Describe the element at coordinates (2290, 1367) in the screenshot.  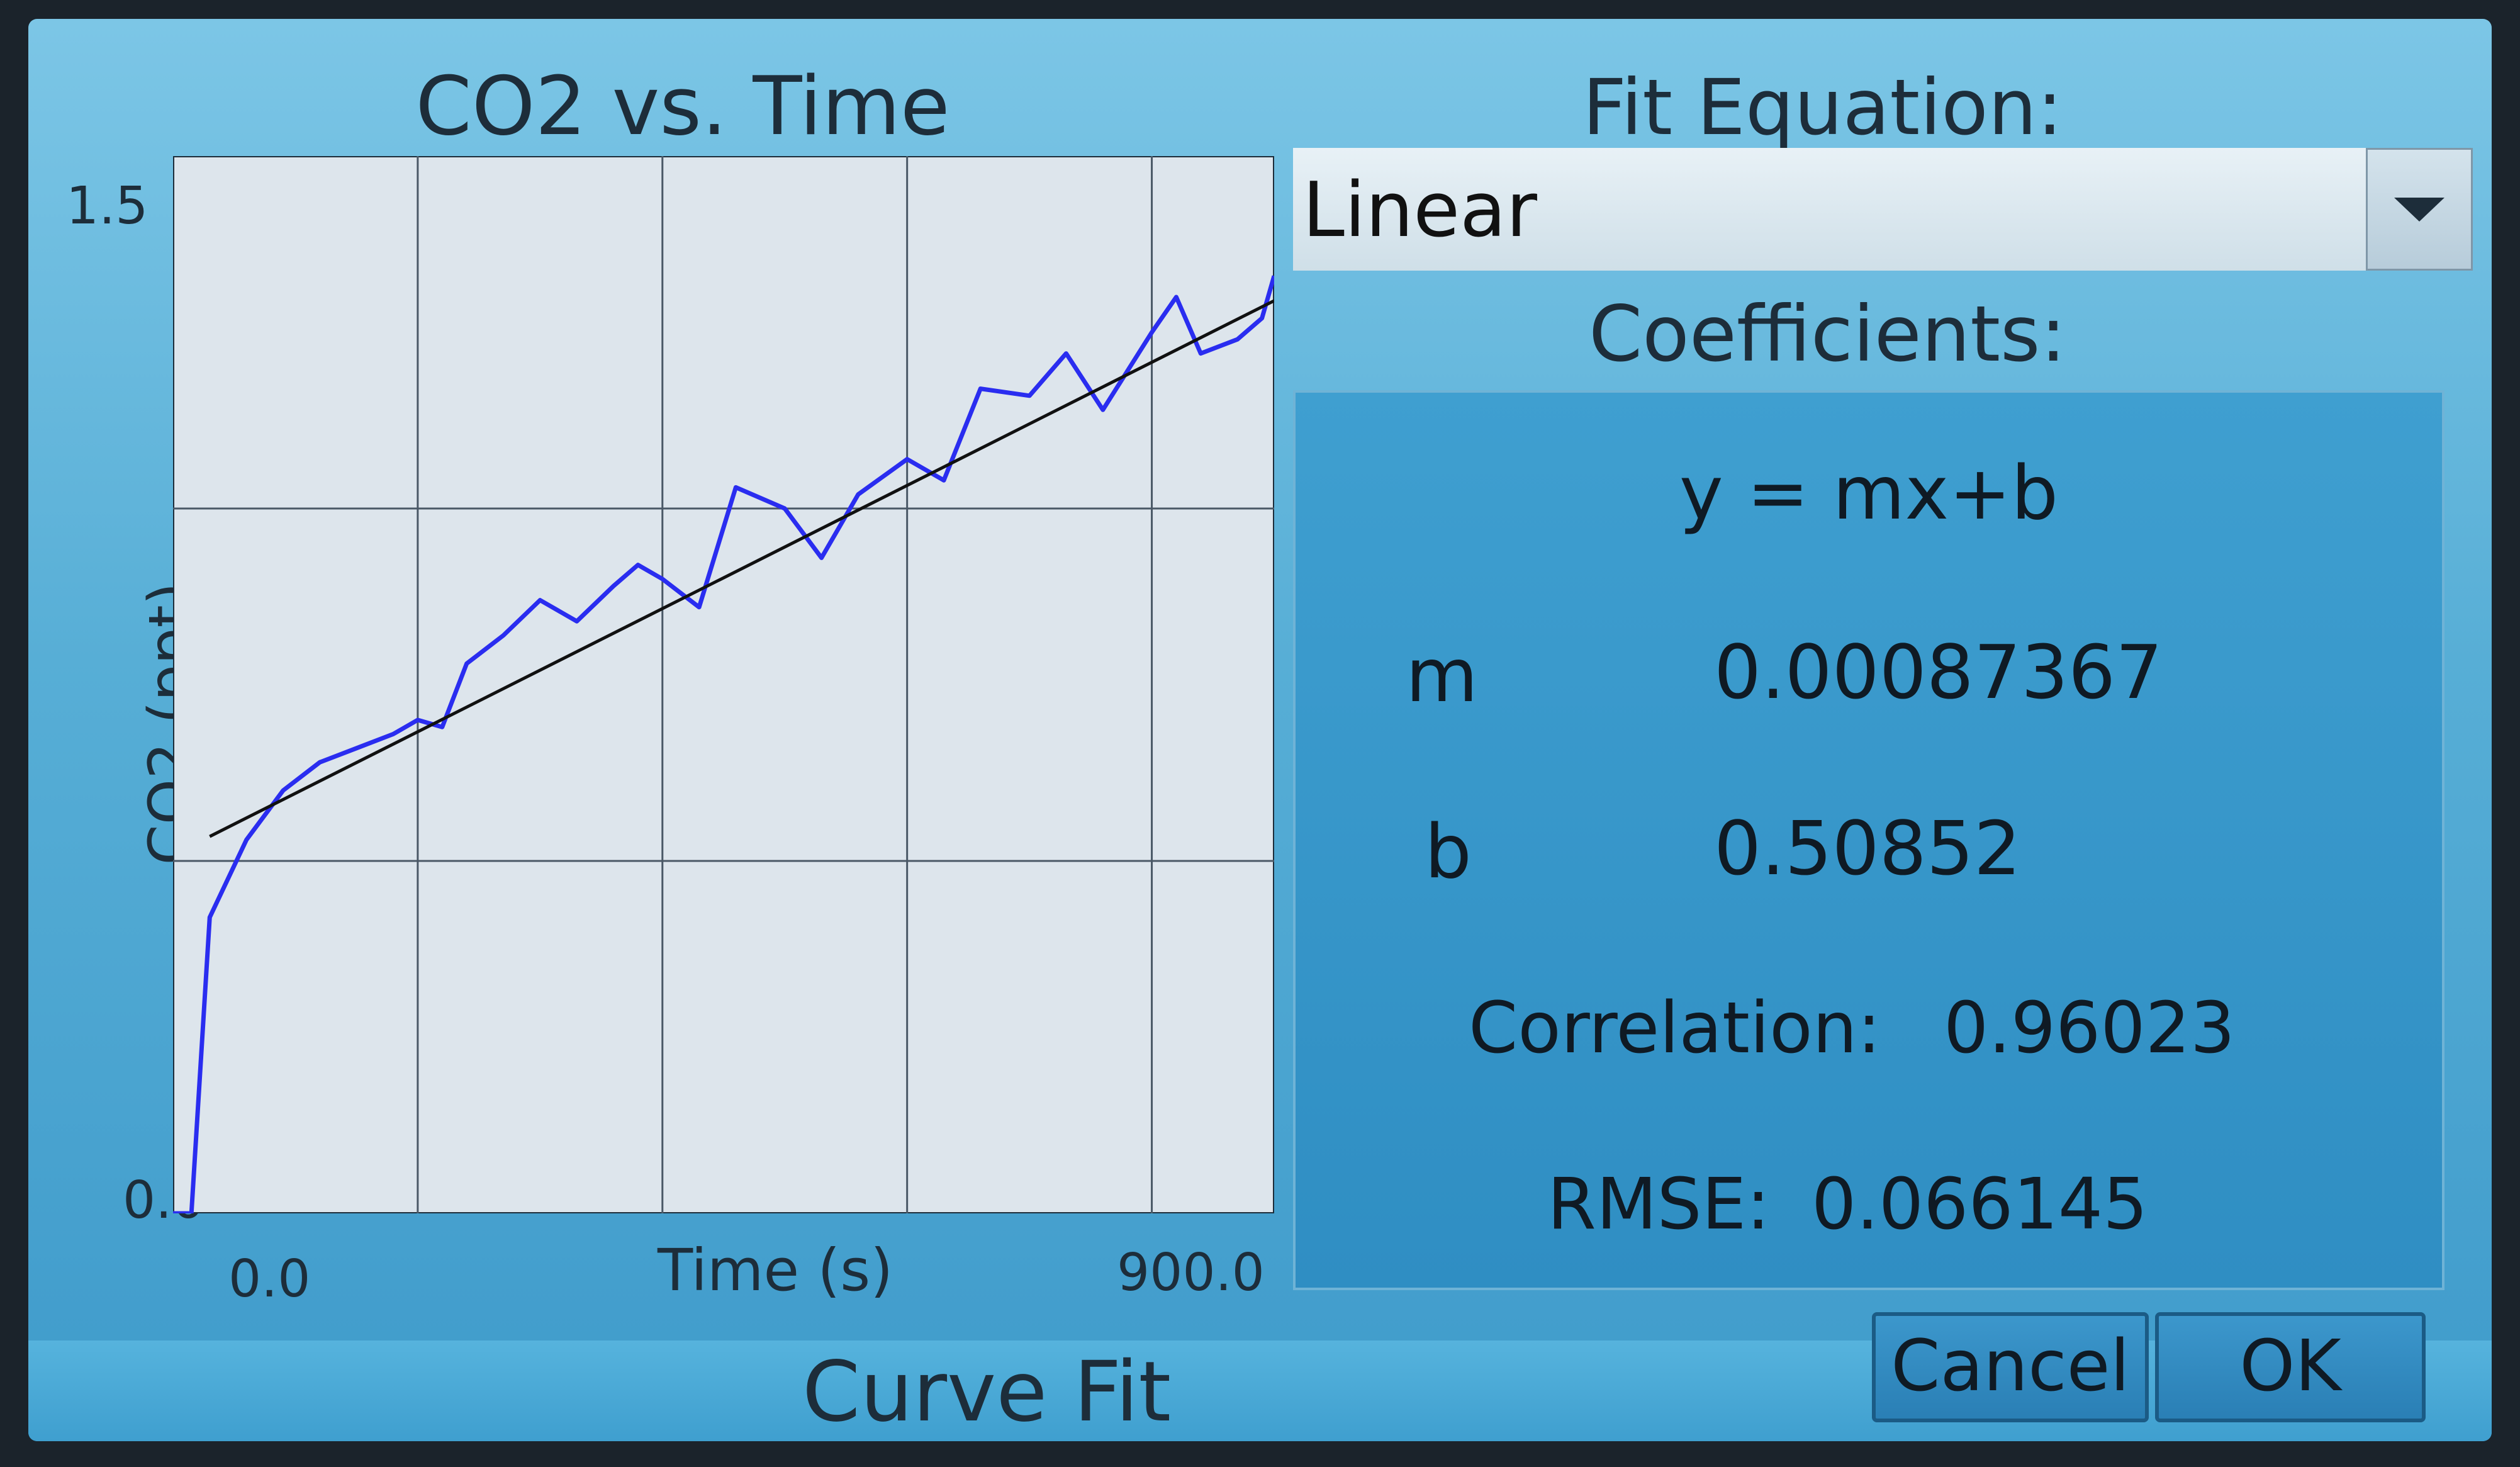
I see `ok-button: OK` at that location.